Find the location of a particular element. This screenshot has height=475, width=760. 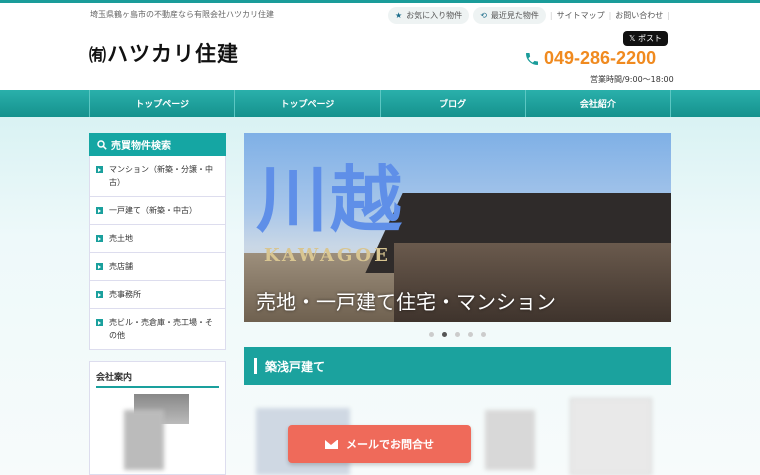

site-logo: ㈲ハツカリ住建 is located at coordinates (164, 53).